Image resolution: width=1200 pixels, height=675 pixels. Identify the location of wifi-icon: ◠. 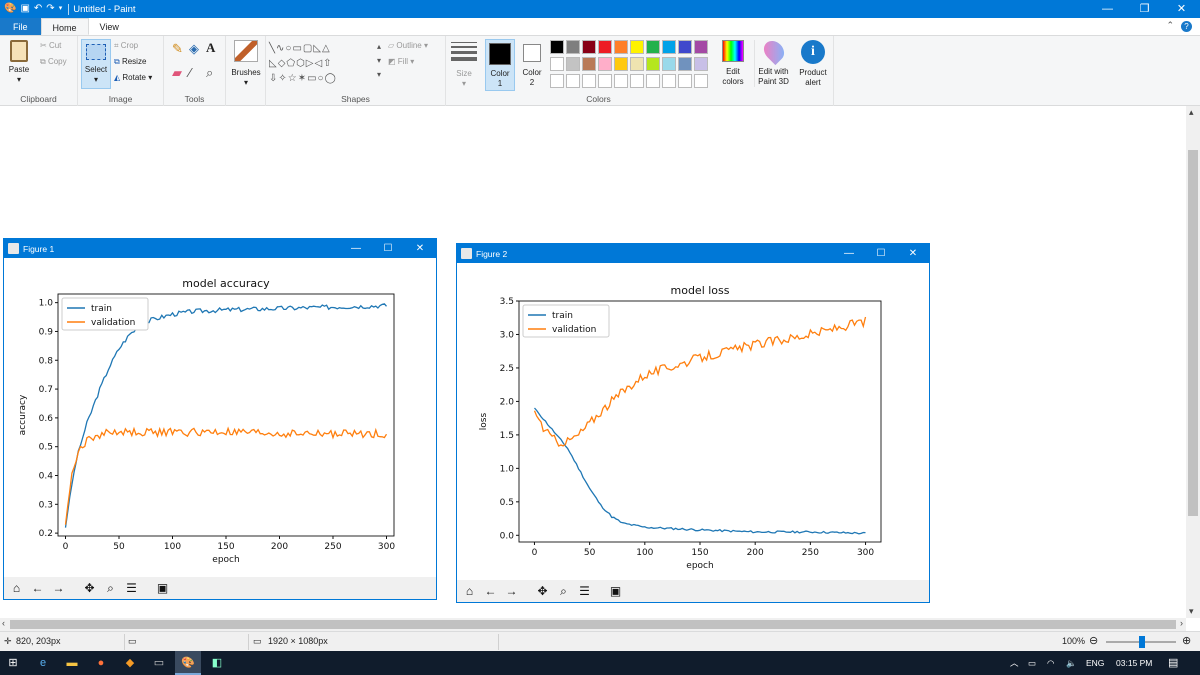
(1050, 663).